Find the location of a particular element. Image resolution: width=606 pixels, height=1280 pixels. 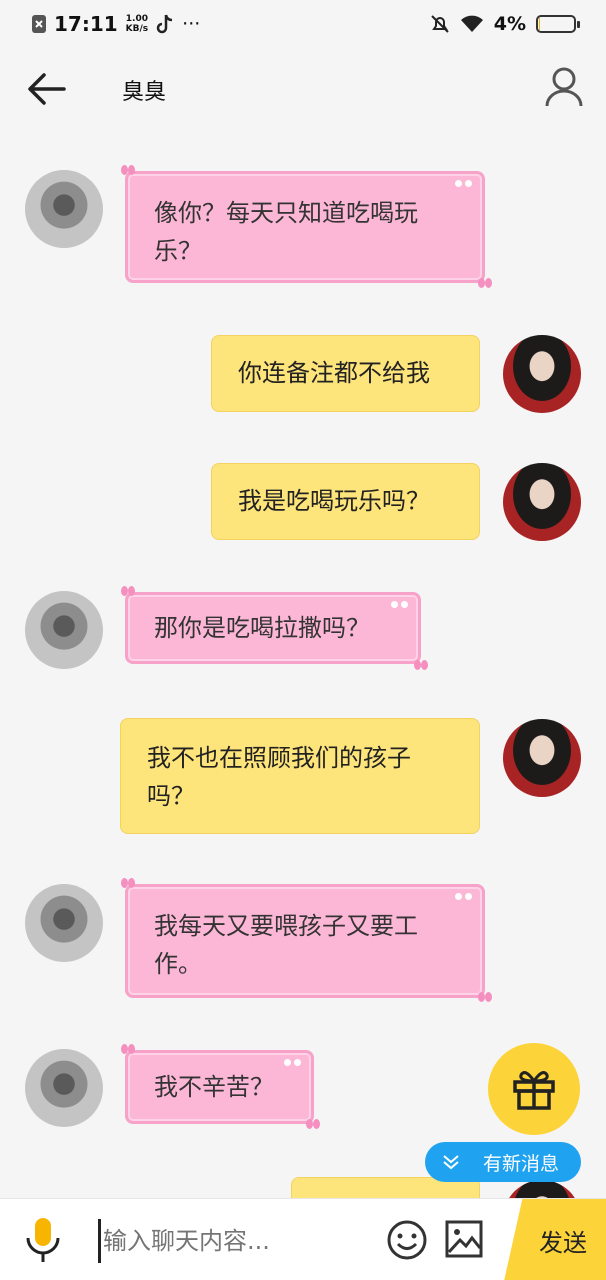

image-button is located at coordinates (464, 1239).